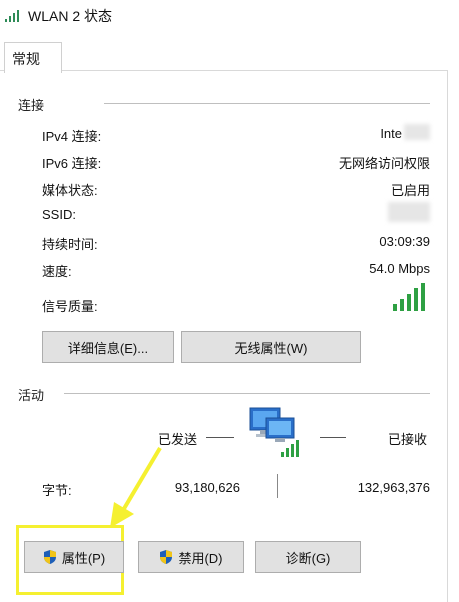 This screenshot has height=602, width=459. What do you see at coordinates (247, 393) in the screenshot?
I see `activity-divider` at bounding box center [247, 393].